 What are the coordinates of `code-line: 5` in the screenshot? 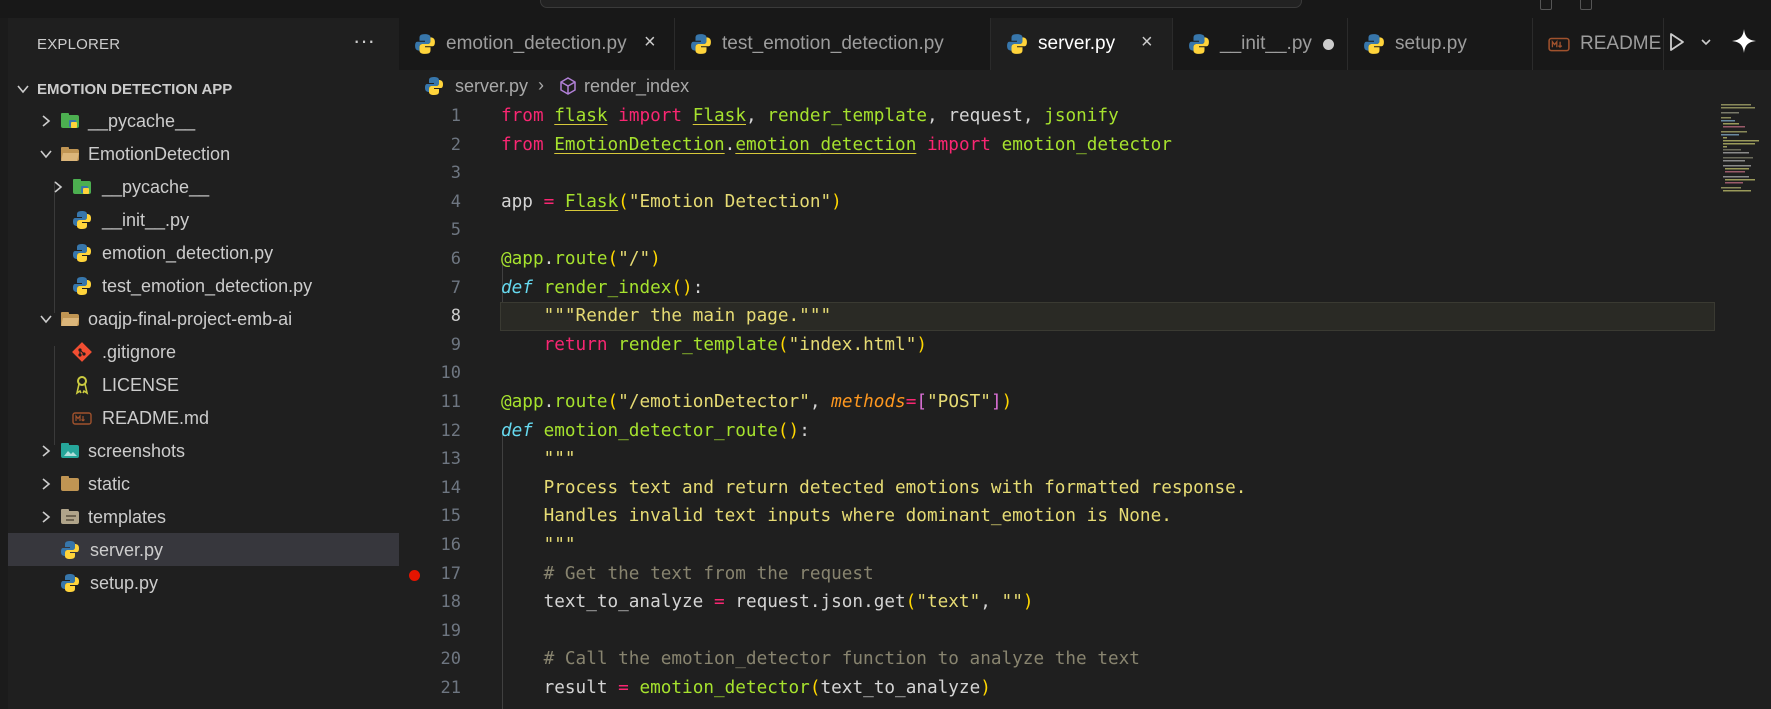 It's located at (1057, 230).